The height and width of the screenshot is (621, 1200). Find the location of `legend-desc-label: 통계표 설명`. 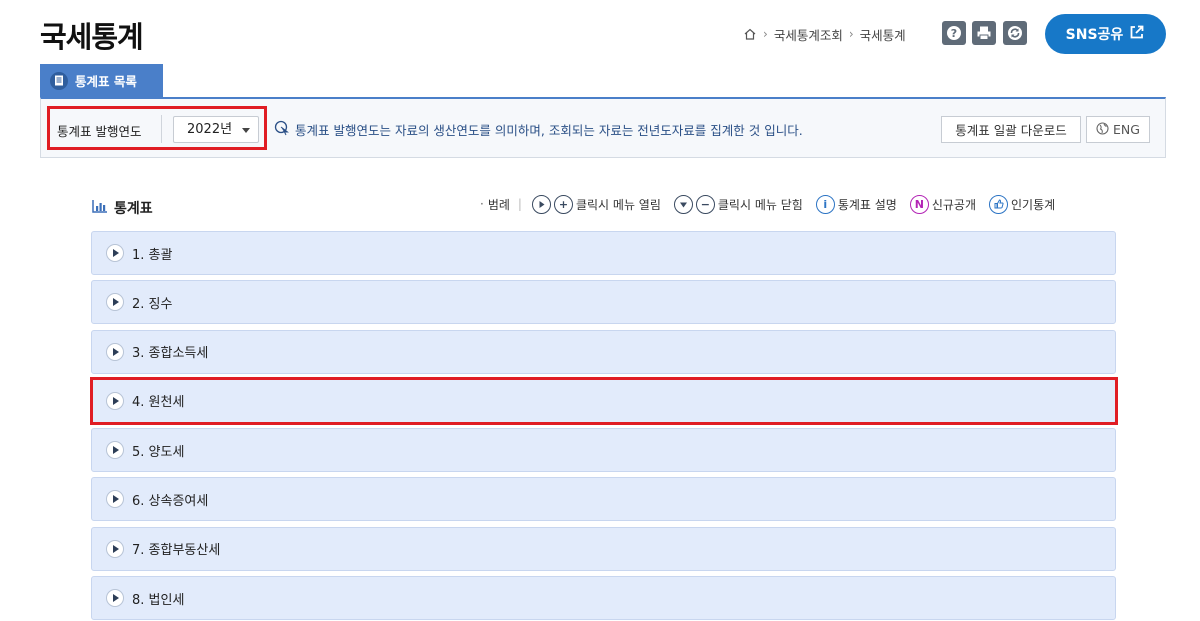

legend-desc-label: 통계표 설명 is located at coordinates (867, 204).